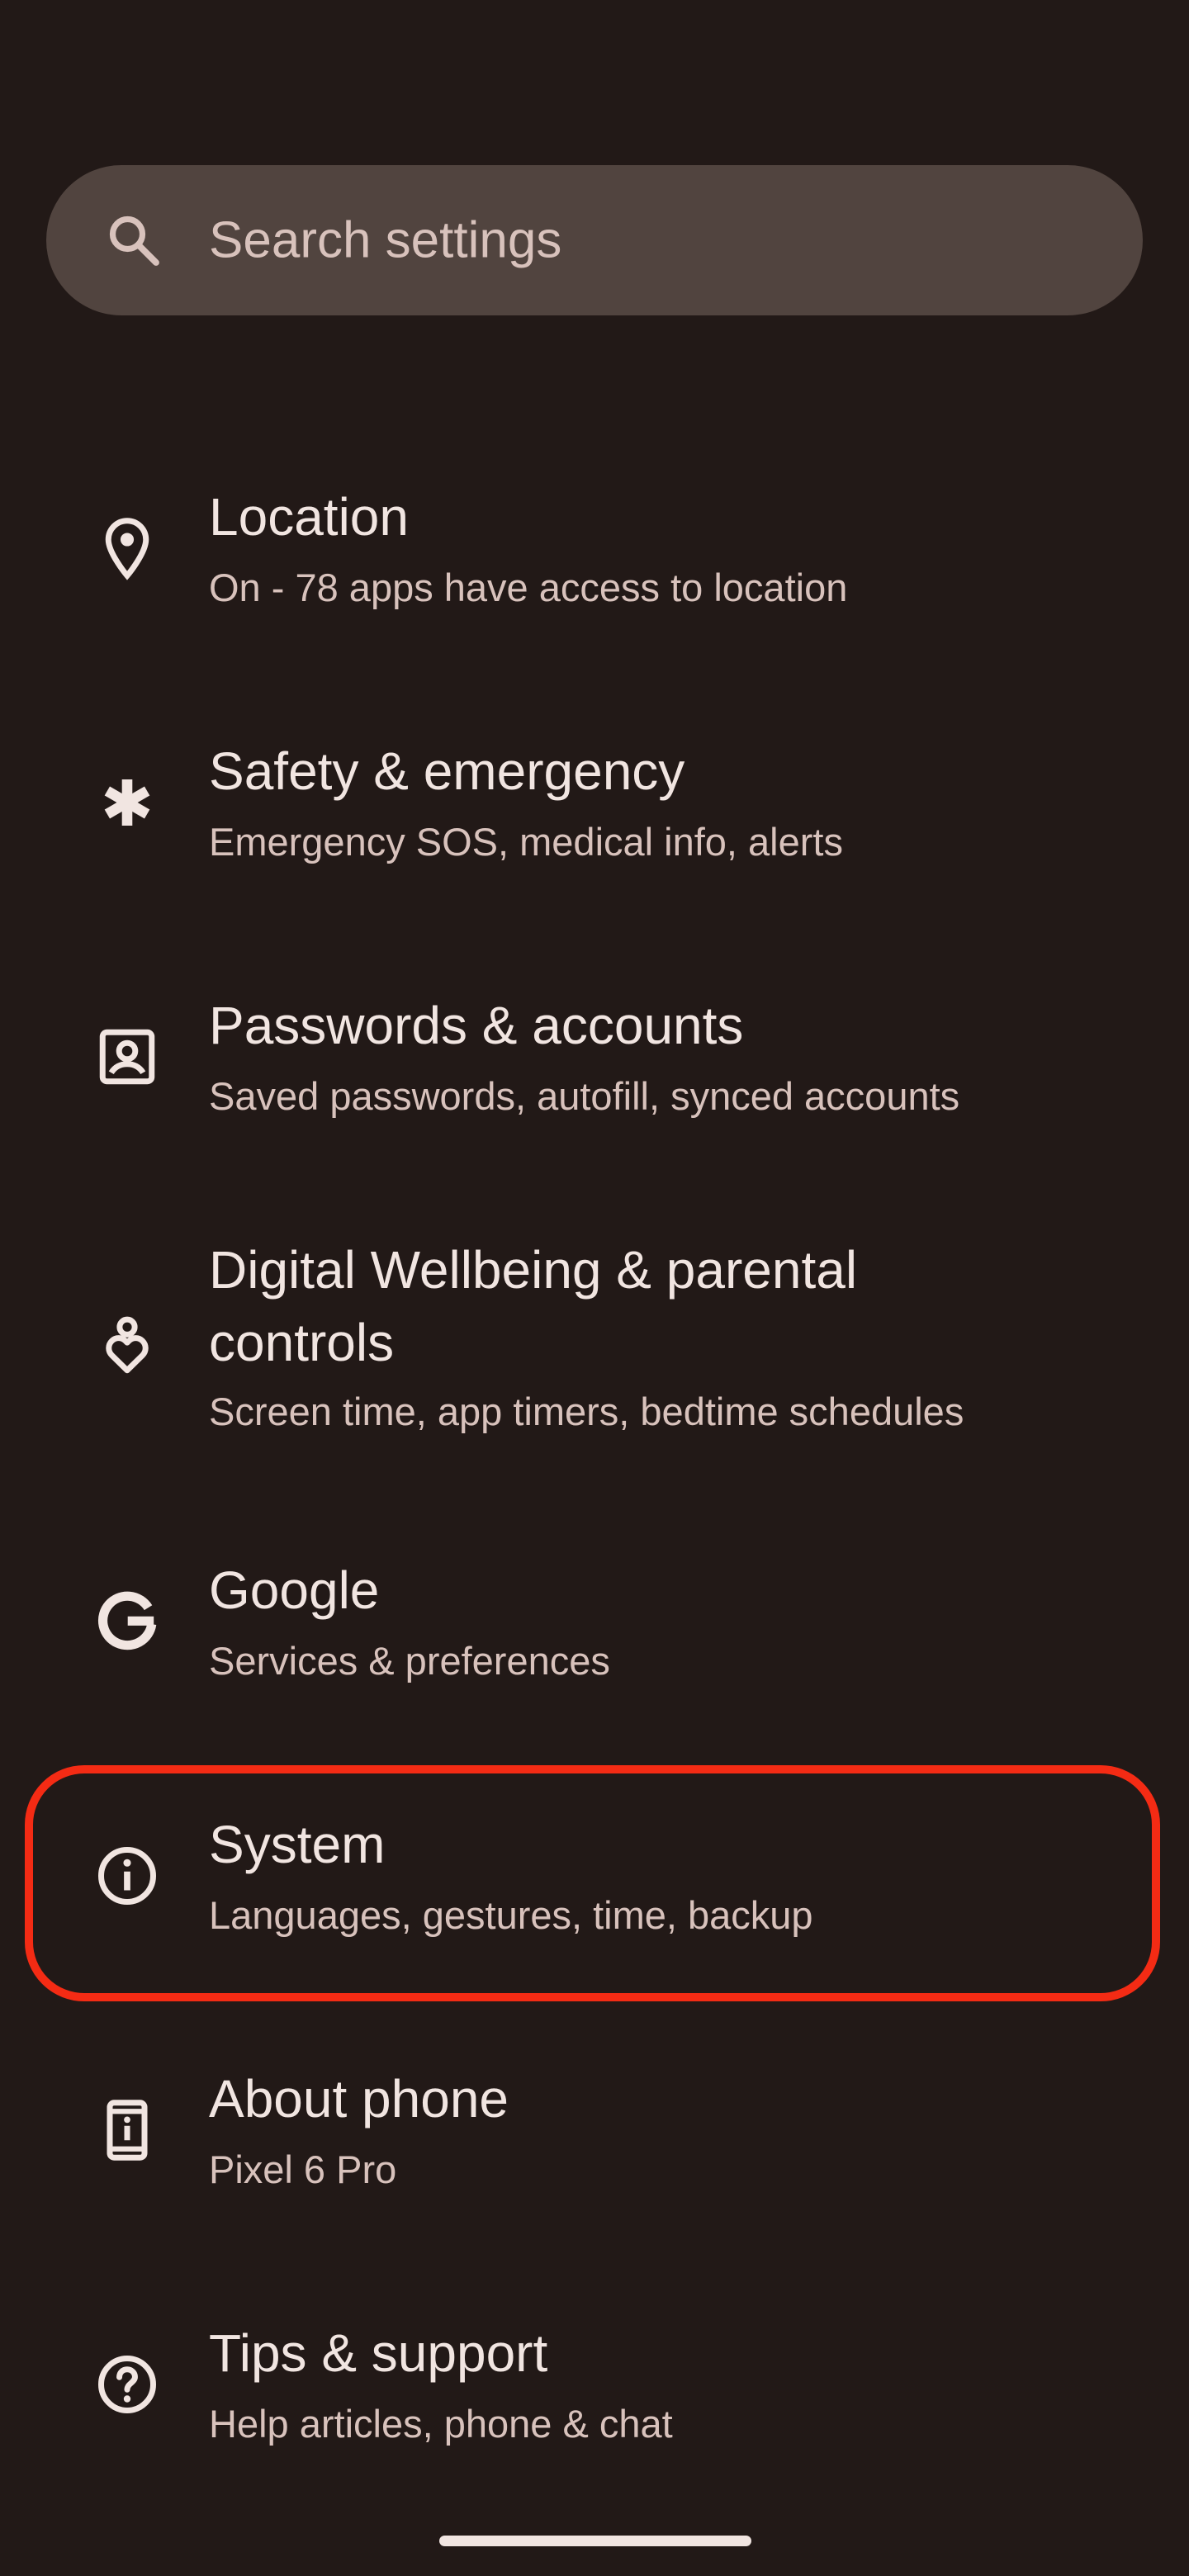 The image size is (1189, 2576). I want to click on phone-info-icon, so click(127, 2130).